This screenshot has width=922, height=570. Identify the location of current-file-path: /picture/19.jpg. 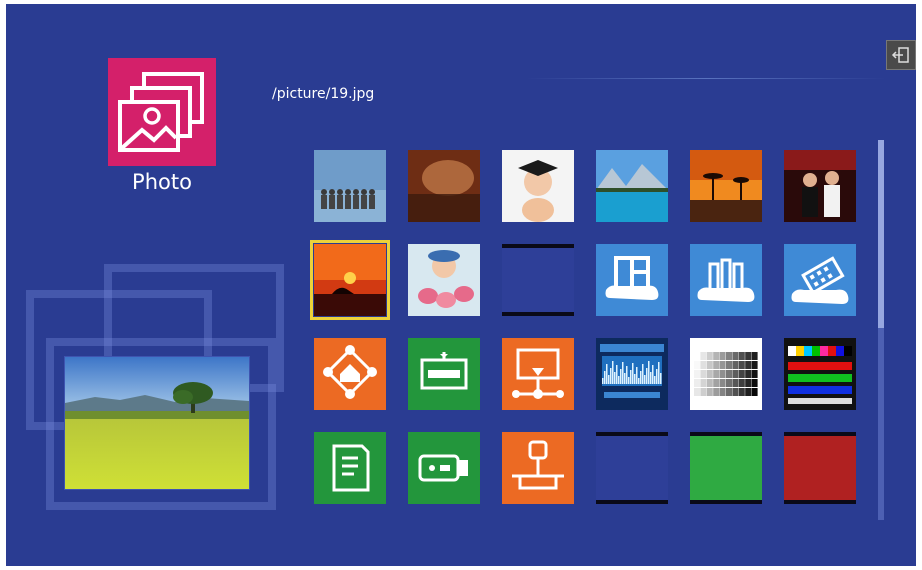
(323, 94).